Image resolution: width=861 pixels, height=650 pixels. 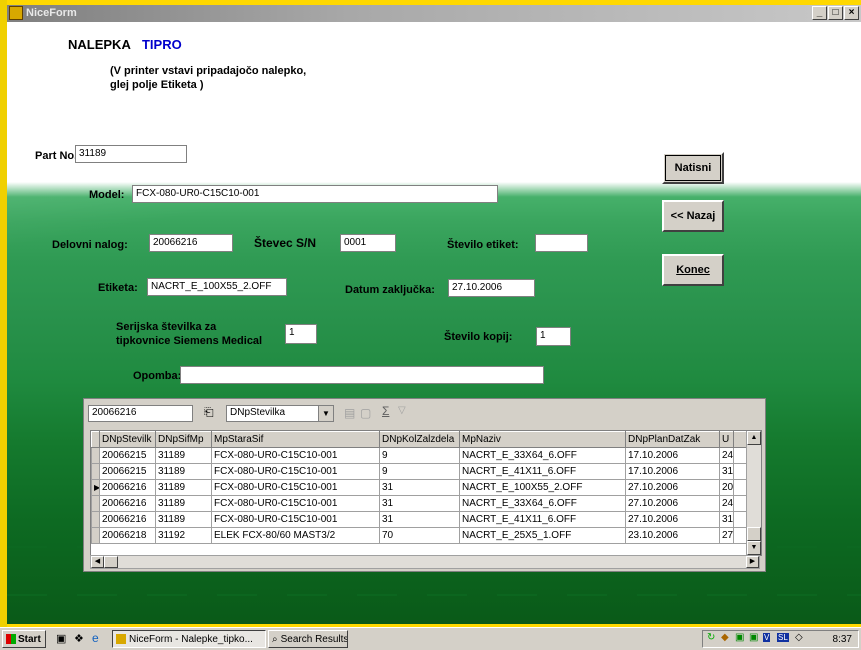 I want to click on scroll-right-icon: ▶, so click(x=752, y=562).